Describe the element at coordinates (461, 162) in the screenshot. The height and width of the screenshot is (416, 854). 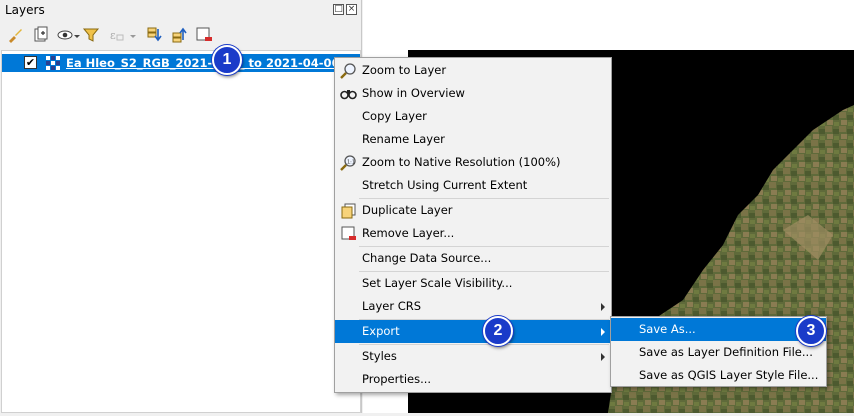
I see `menu-label: Zoom to Native Resolution (100%)` at that location.